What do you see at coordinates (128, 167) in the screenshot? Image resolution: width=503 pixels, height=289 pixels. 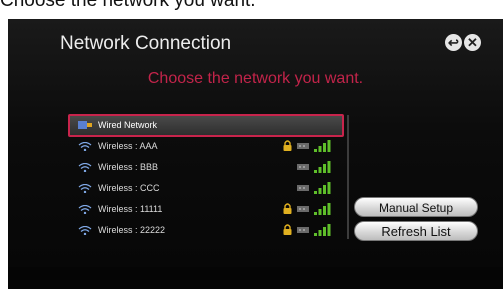 I see `network-name: Wireless : BBB` at bounding box center [128, 167].